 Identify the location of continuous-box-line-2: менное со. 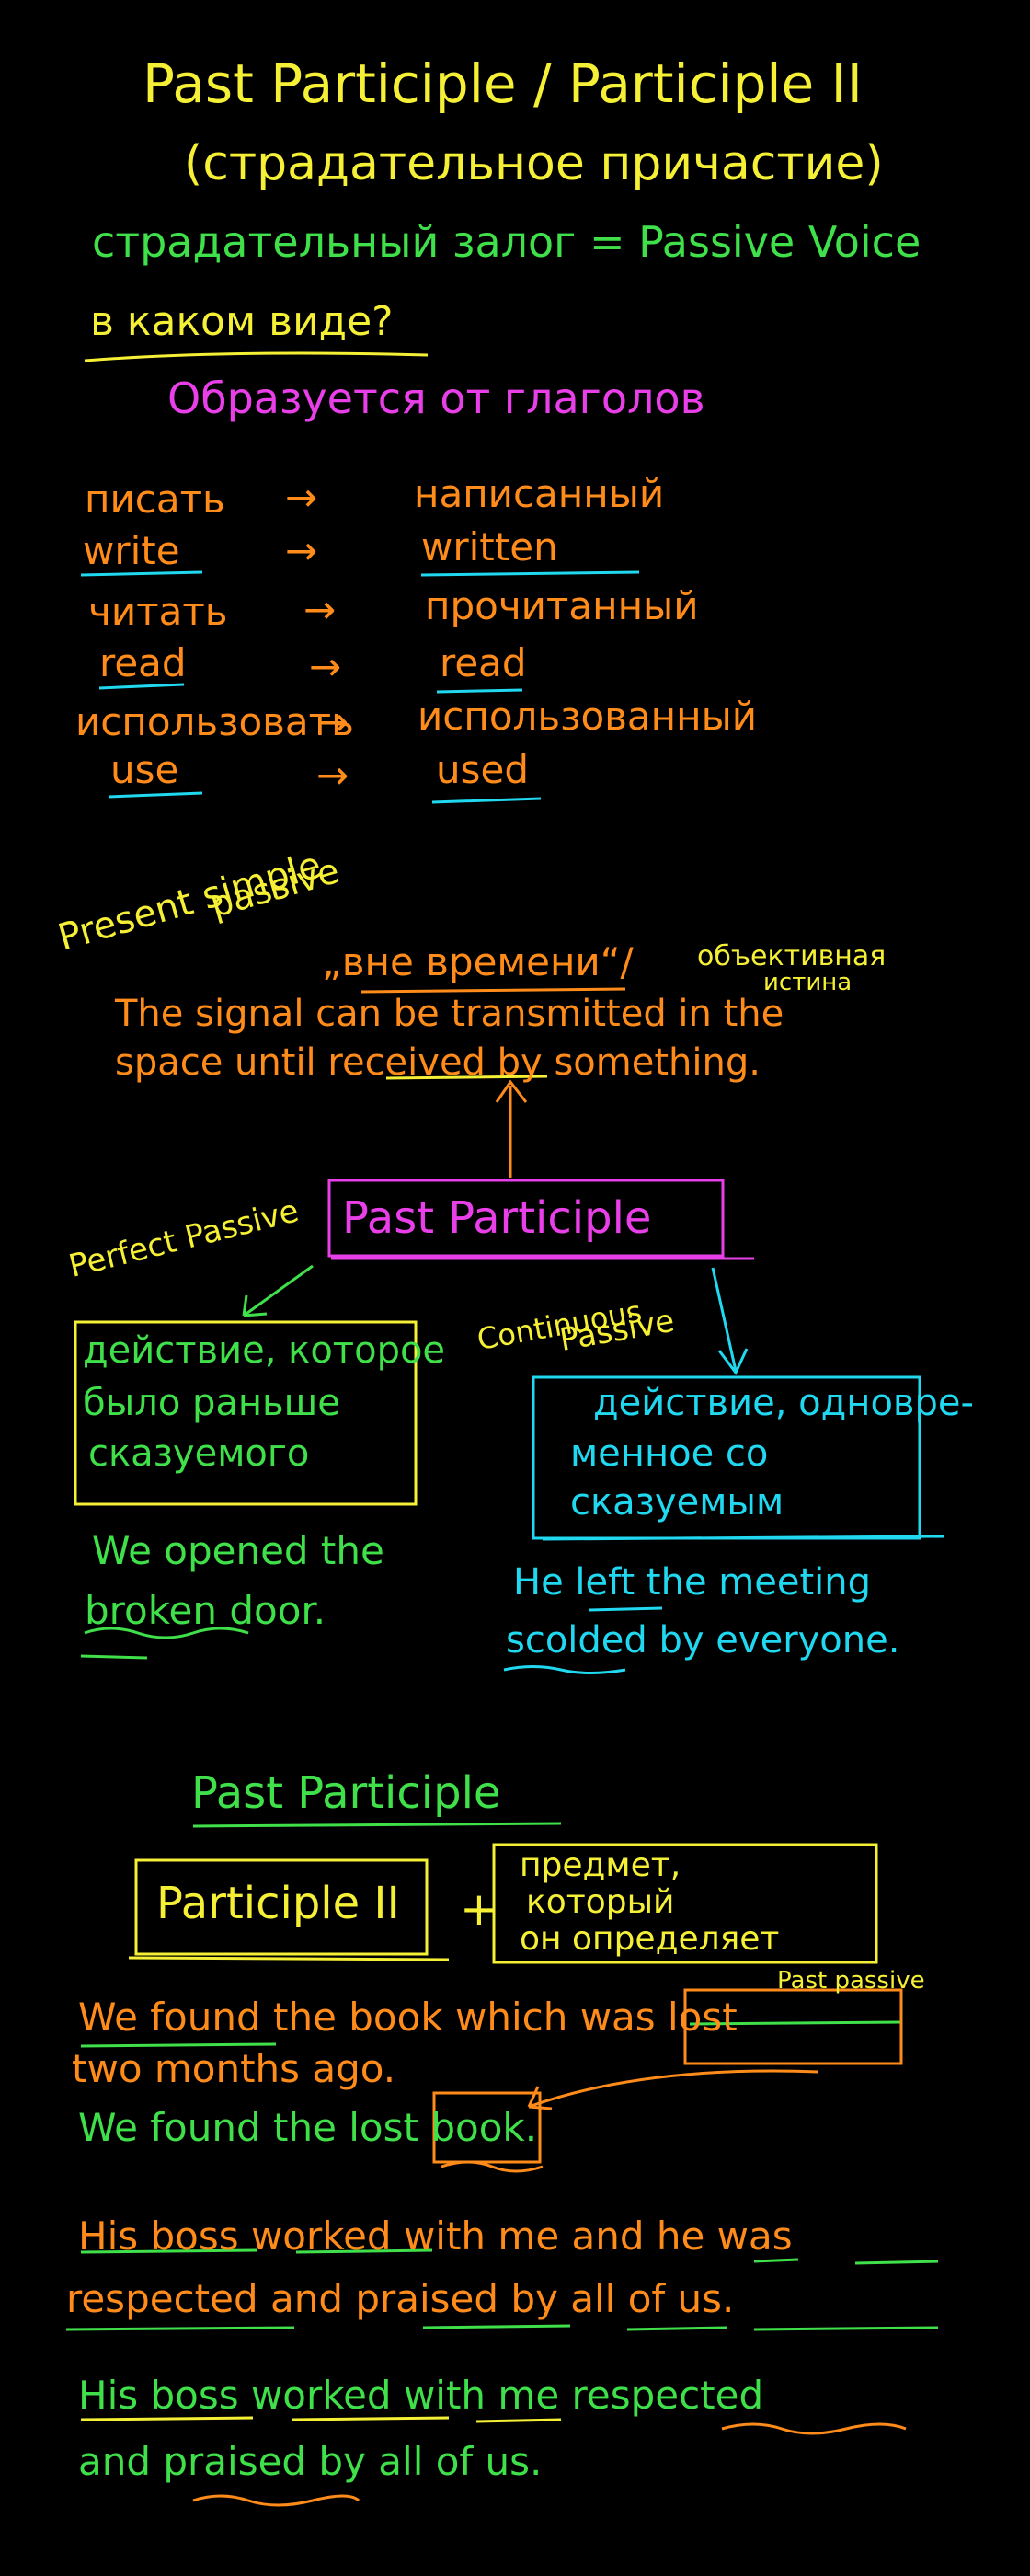
(669, 1453).